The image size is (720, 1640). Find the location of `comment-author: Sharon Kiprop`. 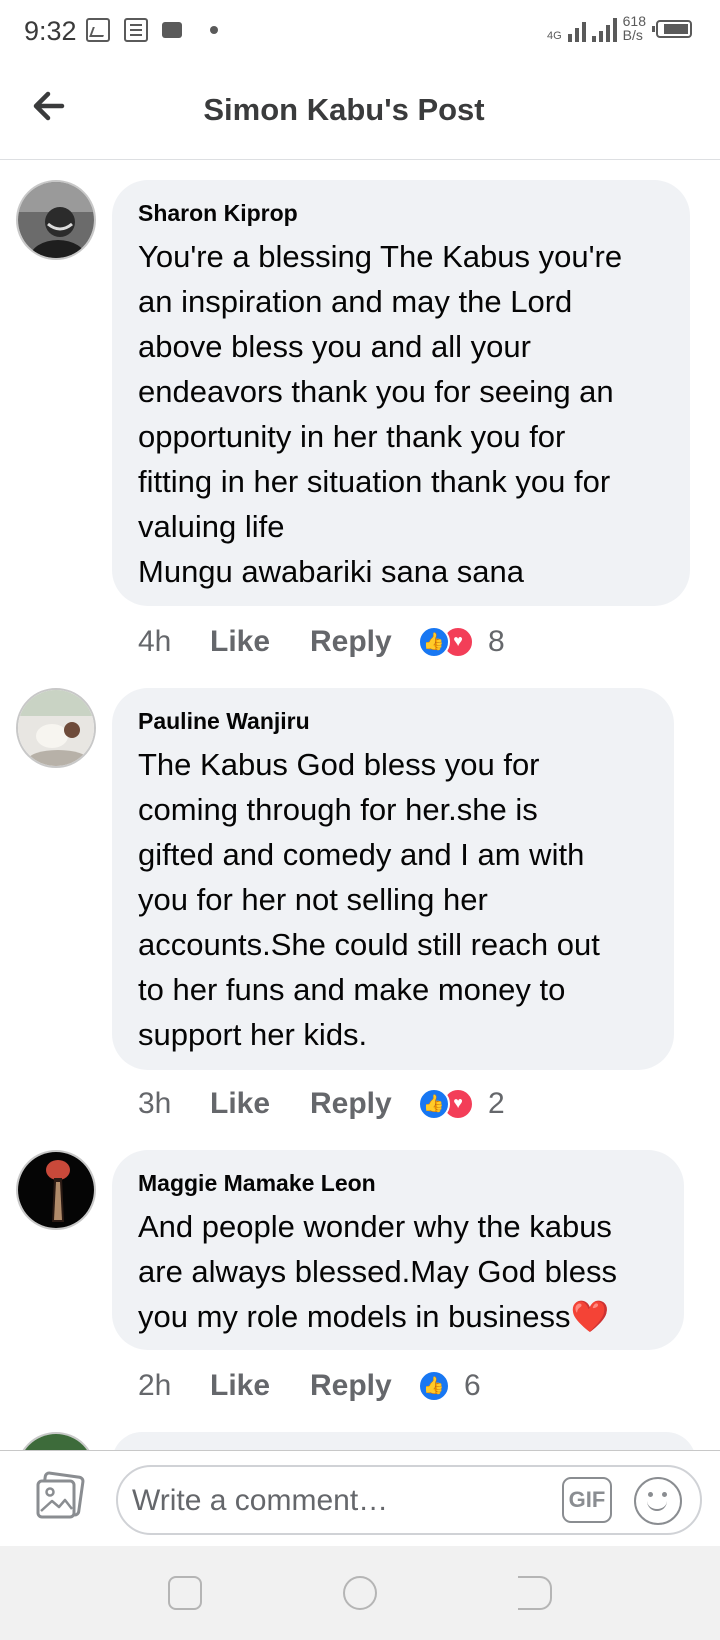

comment-author: Sharon Kiprop is located at coordinates (401, 213).